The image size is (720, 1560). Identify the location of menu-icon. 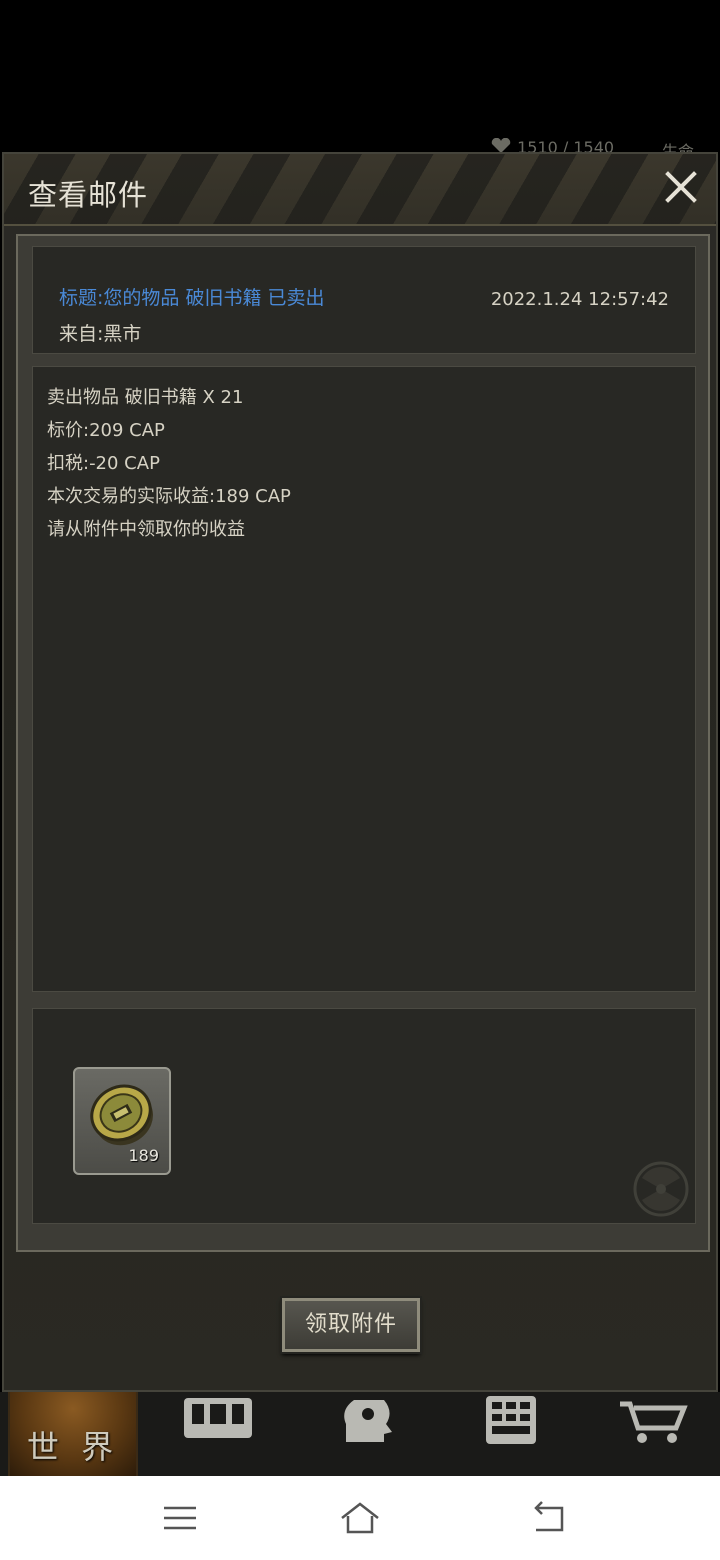
(180, 1518).